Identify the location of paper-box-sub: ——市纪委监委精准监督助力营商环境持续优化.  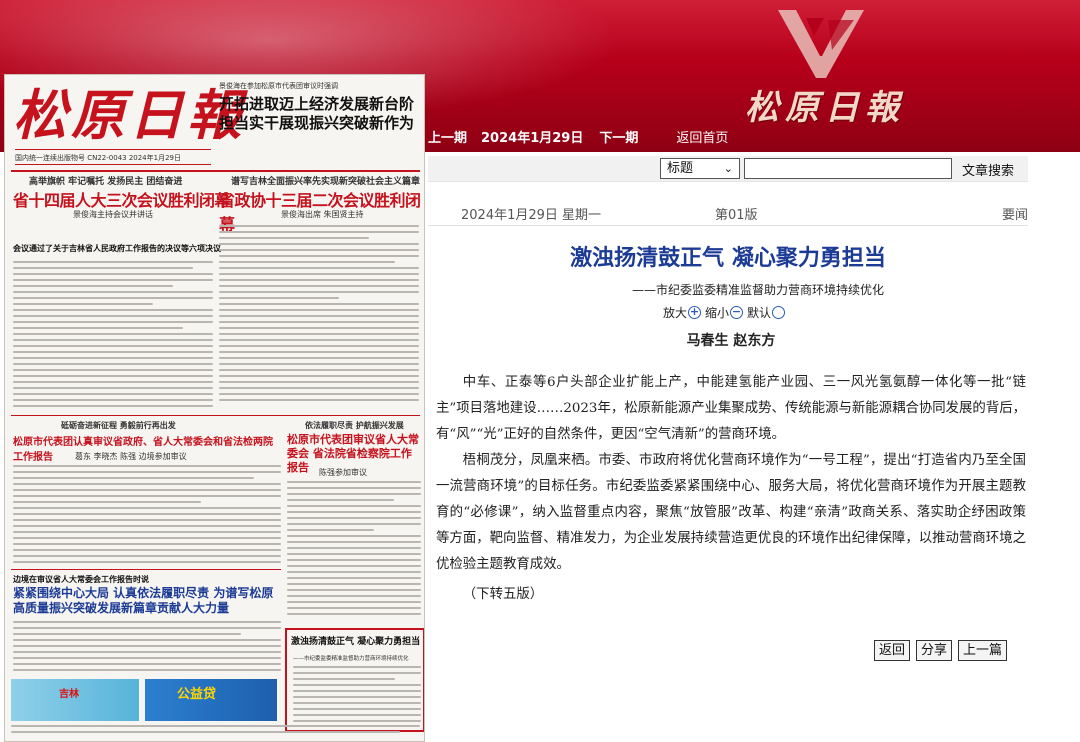
(351, 659).